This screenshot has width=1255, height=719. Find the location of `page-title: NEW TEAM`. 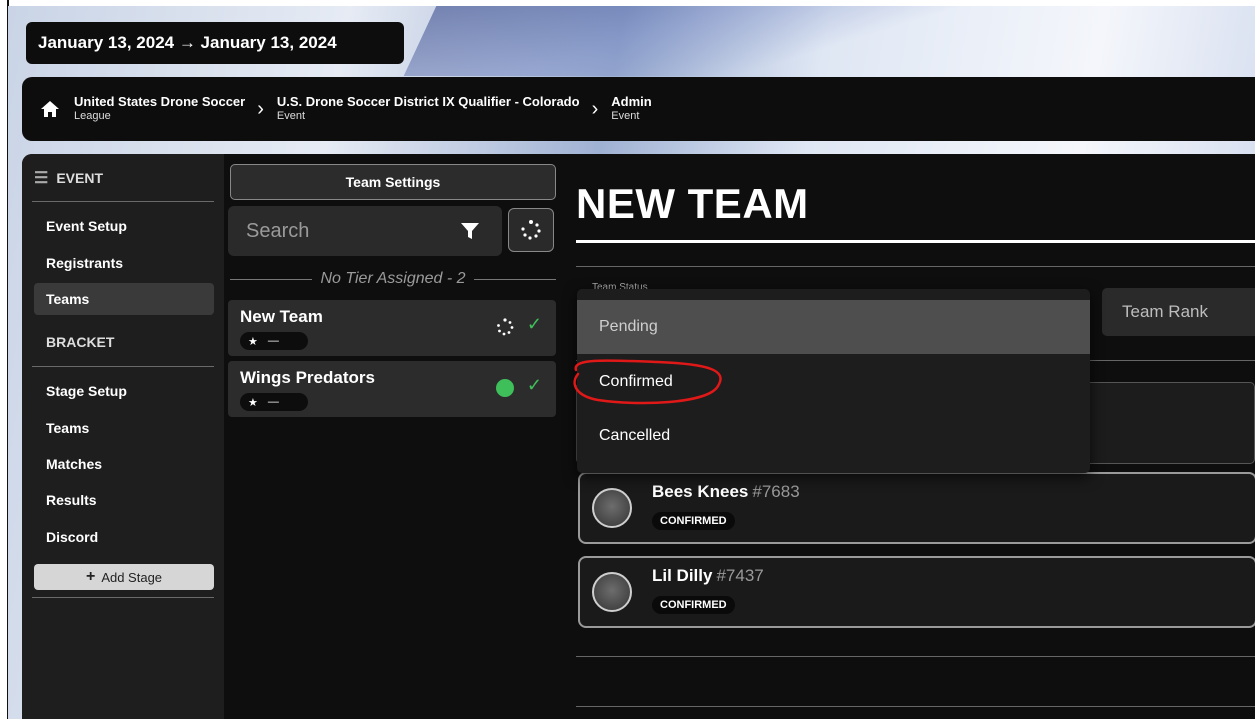

page-title: NEW TEAM is located at coordinates (692, 203).